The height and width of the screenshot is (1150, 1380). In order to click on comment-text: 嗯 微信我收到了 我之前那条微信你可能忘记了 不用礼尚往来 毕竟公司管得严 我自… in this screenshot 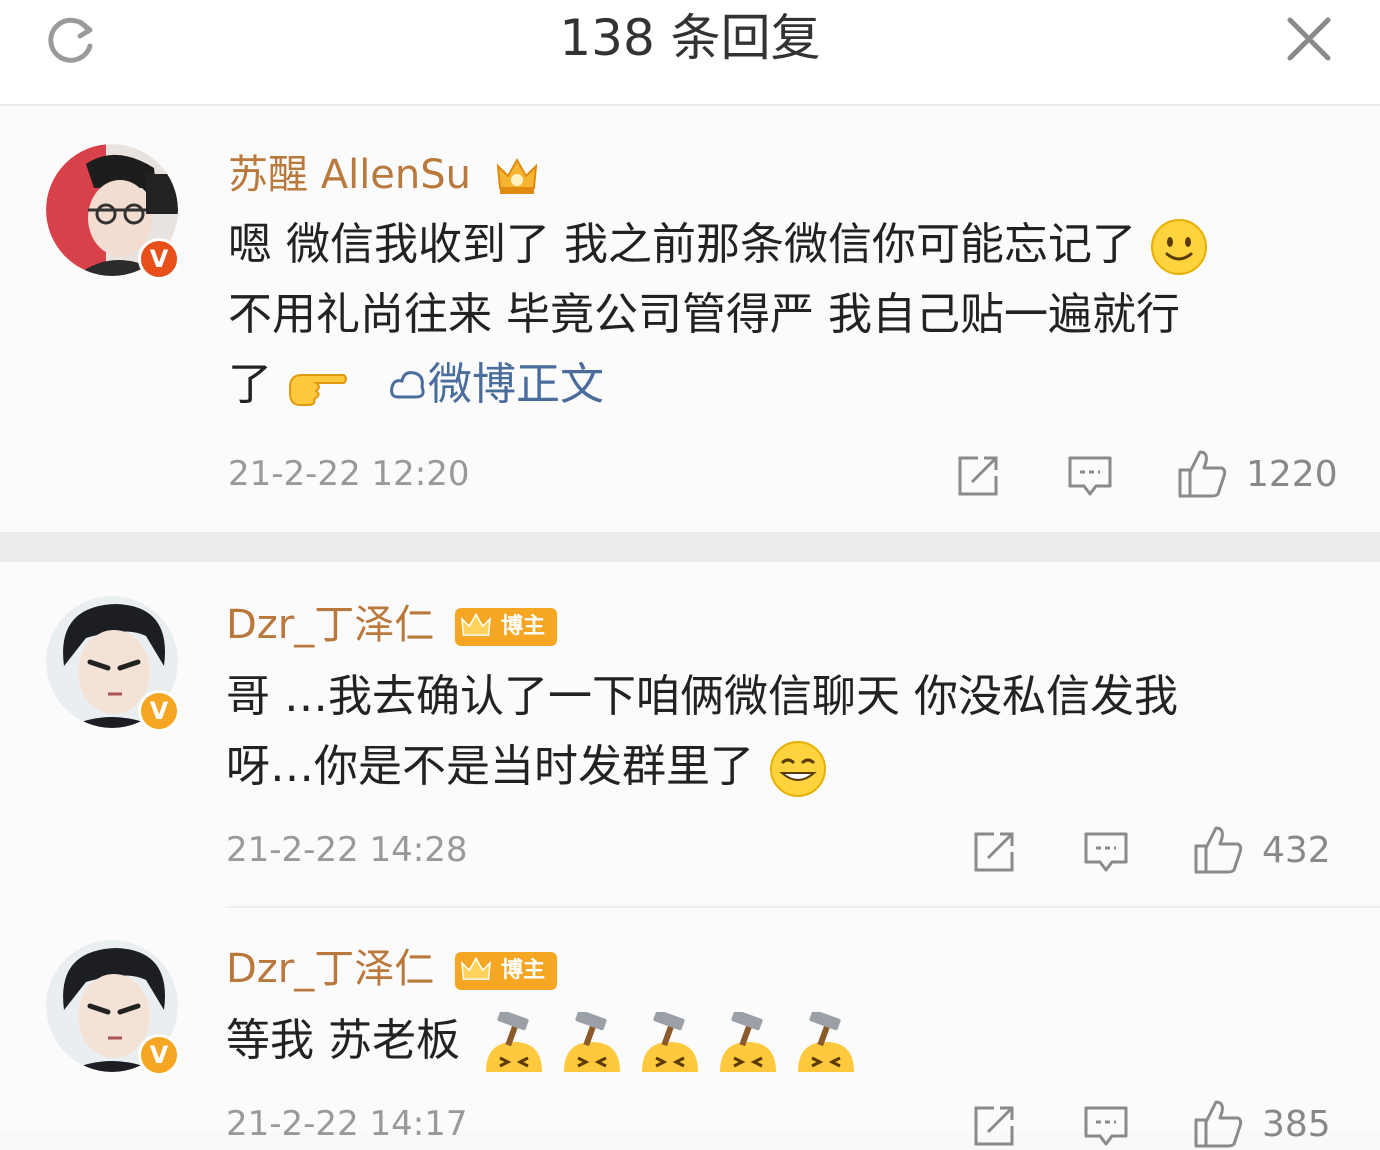, I will do `click(773, 315)`.